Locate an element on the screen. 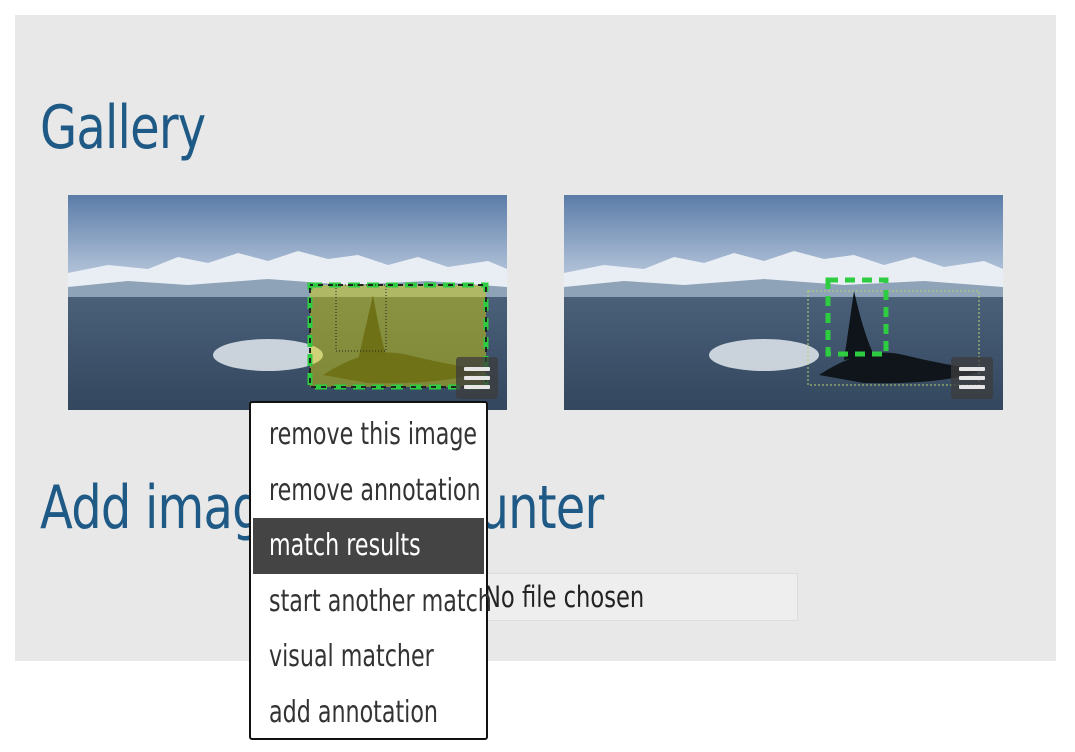 The width and height of the screenshot is (1075, 752). menu-item-remove-image: remove this image is located at coordinates (368, 435).